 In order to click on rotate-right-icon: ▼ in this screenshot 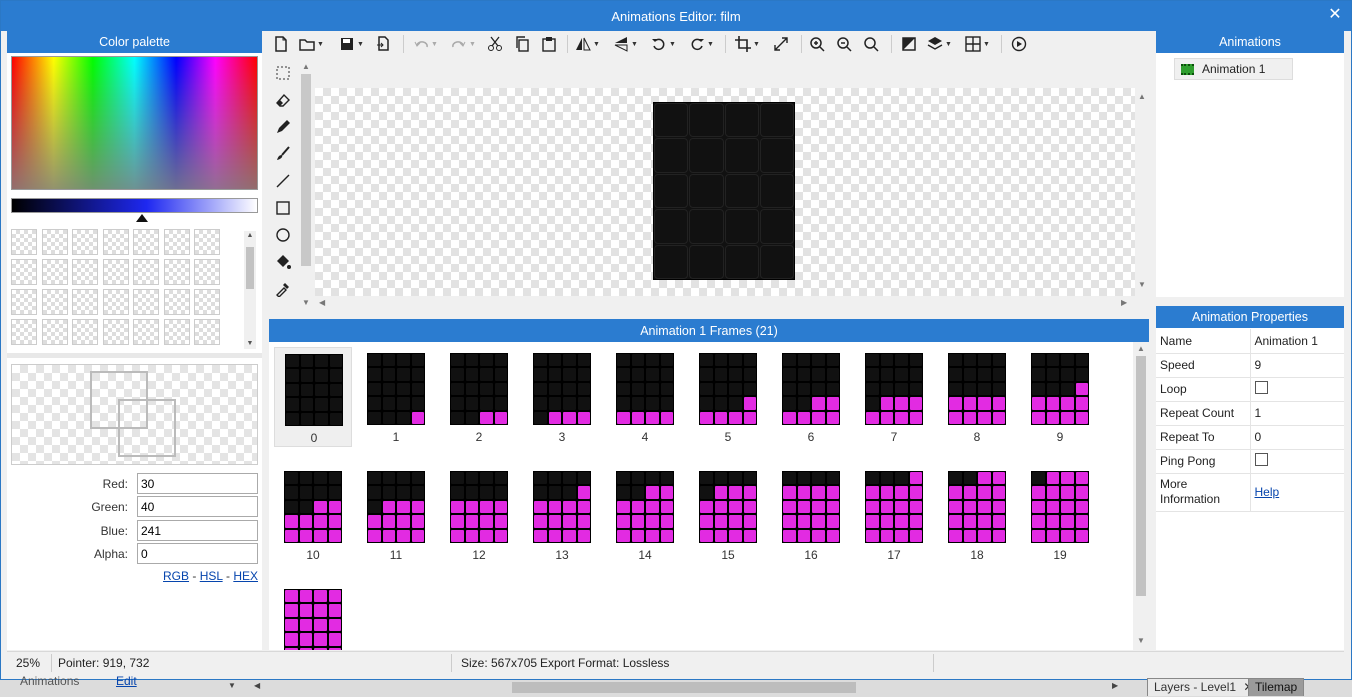, I will do `click(701, 44)`.